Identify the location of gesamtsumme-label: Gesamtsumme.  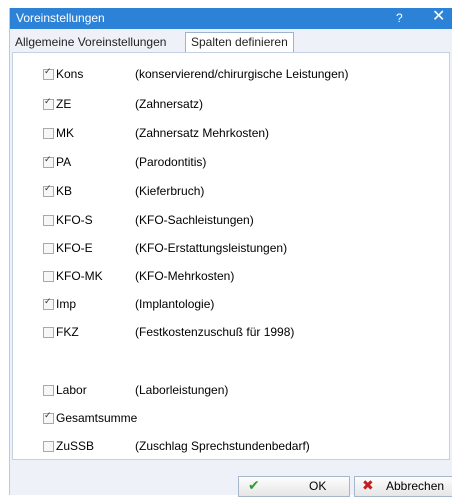
(97, 418).